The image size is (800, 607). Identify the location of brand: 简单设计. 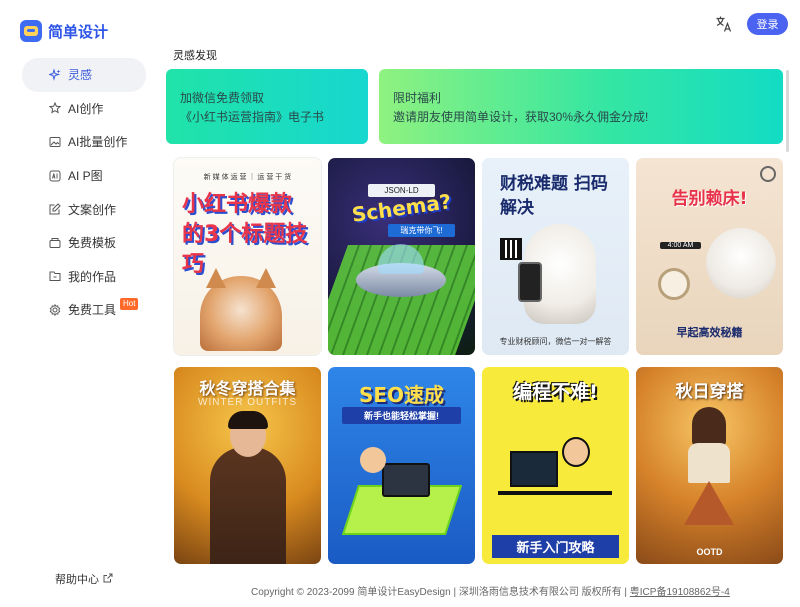
(64, 31).